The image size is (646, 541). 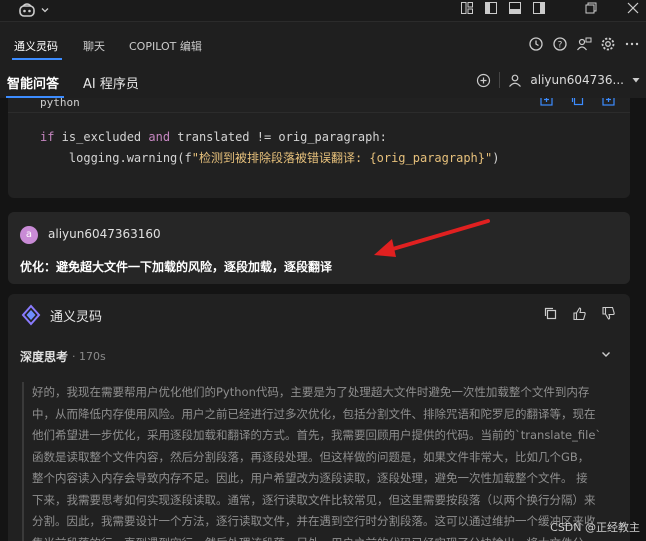 I want to click on layout-icon, so click(x=467, y=8).